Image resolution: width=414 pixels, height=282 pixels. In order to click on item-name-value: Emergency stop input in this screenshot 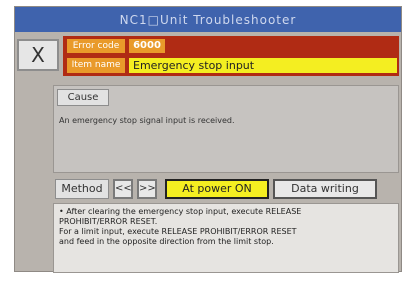, I will do `click(263, 65)`.